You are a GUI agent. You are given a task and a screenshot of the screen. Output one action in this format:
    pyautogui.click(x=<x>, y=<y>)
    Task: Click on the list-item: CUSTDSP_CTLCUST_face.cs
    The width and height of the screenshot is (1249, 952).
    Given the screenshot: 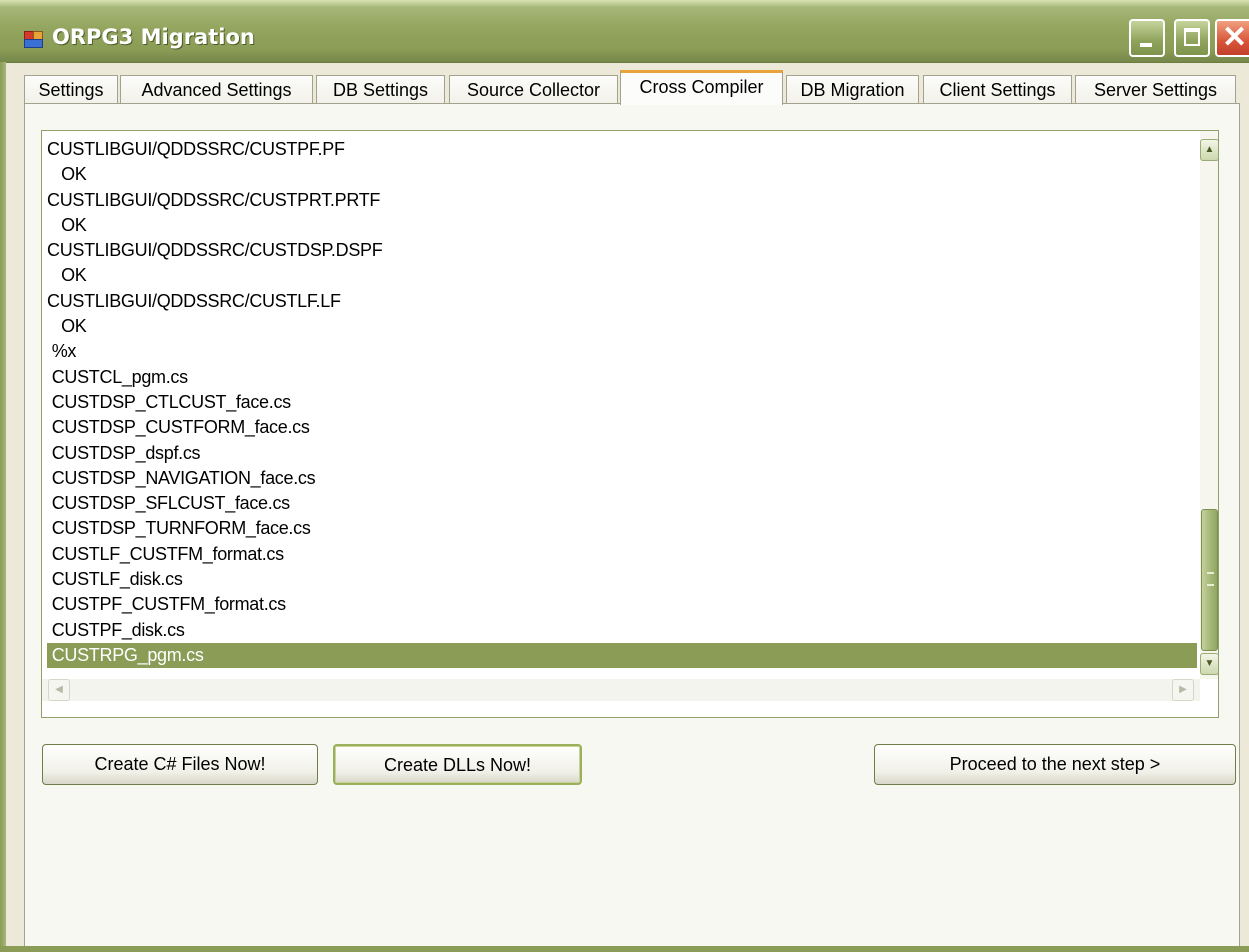 What is the action you would take?
    pyautogui.click(x=622, y=402)
    